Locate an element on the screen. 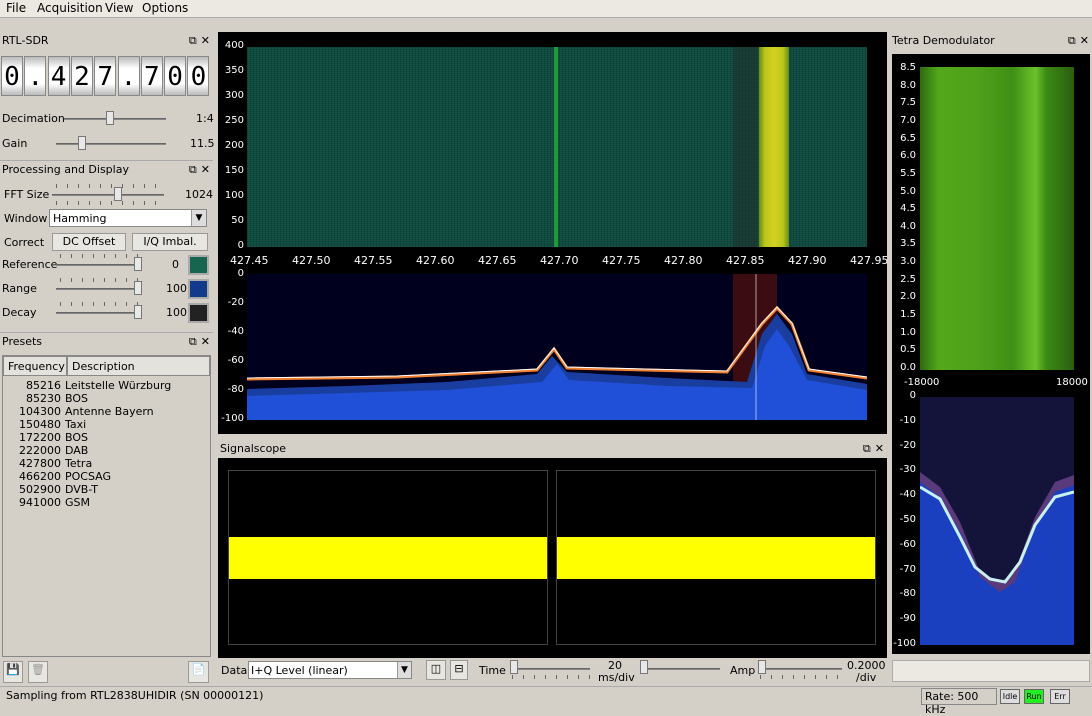  preset-description: Tetra is located at coordinates (79, 463).